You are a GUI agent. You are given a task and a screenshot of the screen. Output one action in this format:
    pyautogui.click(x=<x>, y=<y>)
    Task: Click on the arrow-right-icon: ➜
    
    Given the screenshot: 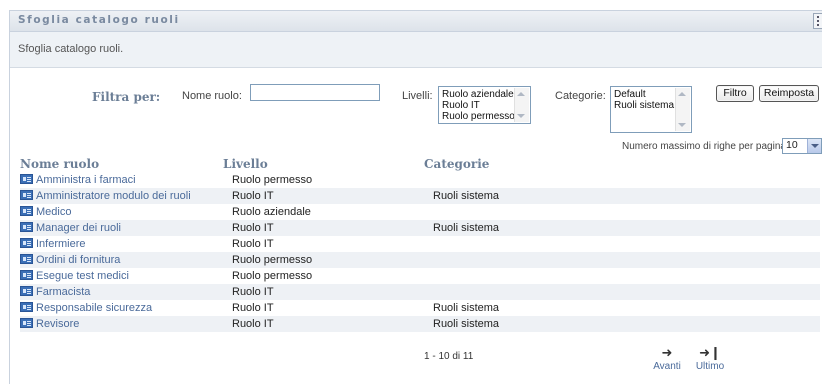 What is the action you would take?
    pyautogui.click(x=667, y=352)
    